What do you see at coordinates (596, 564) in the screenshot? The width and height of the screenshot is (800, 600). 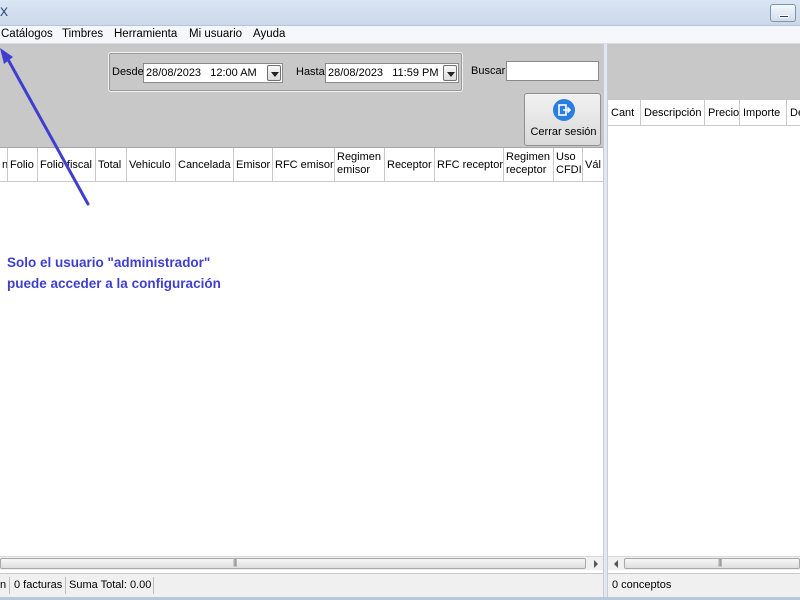 I see `scroll-right-icon` at bounding box center [596, 564].